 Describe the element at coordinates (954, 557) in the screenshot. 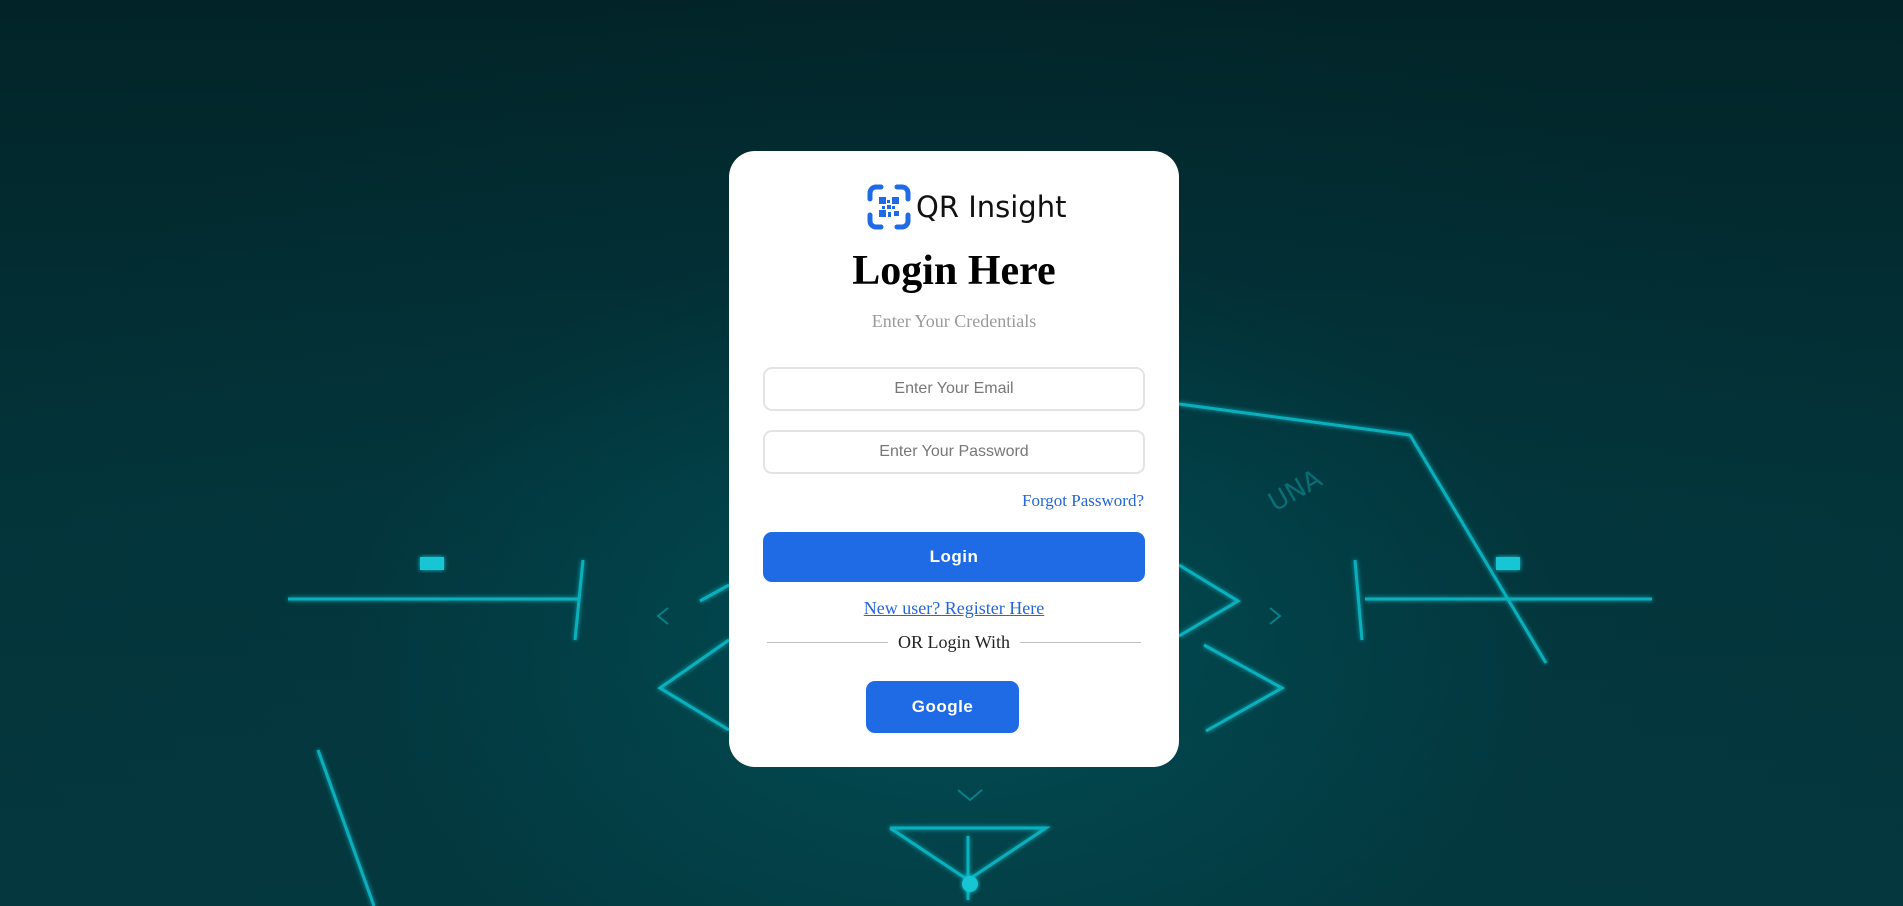

I see `login-button: Login` at that location.